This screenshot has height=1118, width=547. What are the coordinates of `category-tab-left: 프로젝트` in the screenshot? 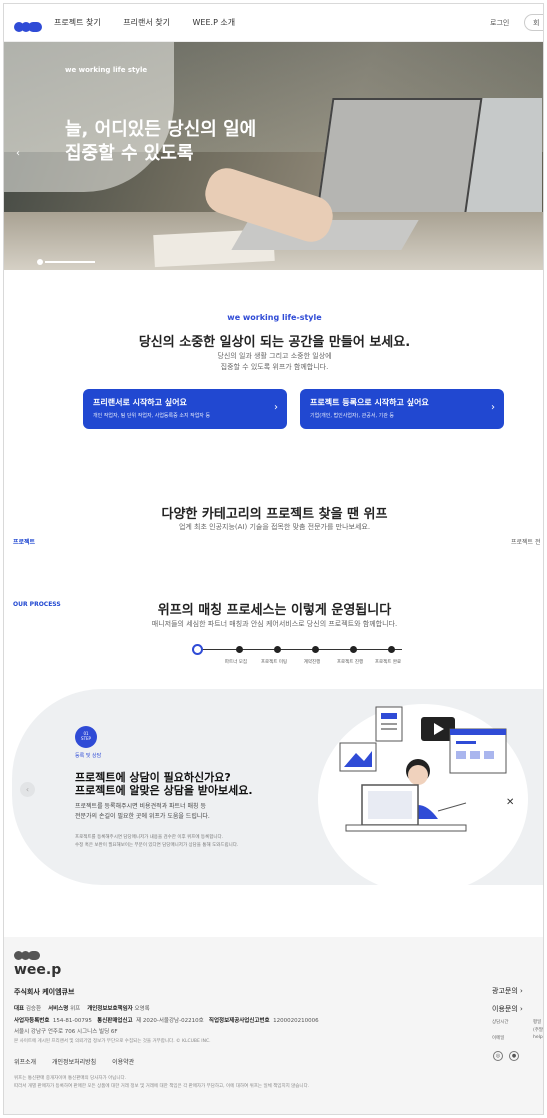 It's located at (24, 541).